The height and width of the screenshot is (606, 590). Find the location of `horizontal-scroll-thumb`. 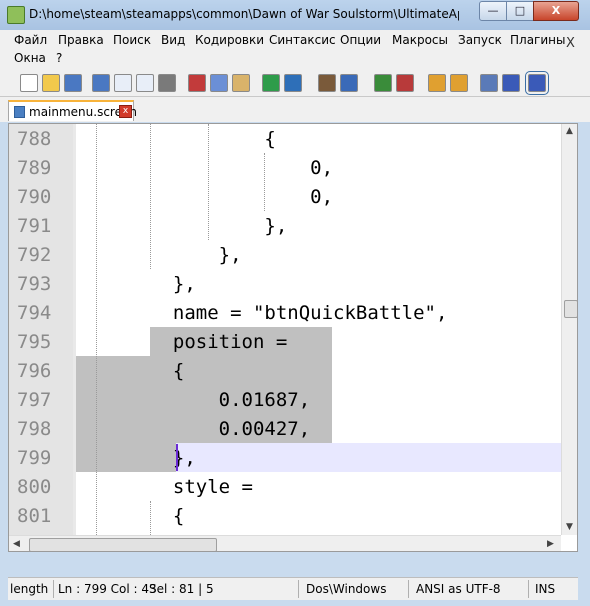

horizontal-scroll-thumb is located at coordinates (123, 544).